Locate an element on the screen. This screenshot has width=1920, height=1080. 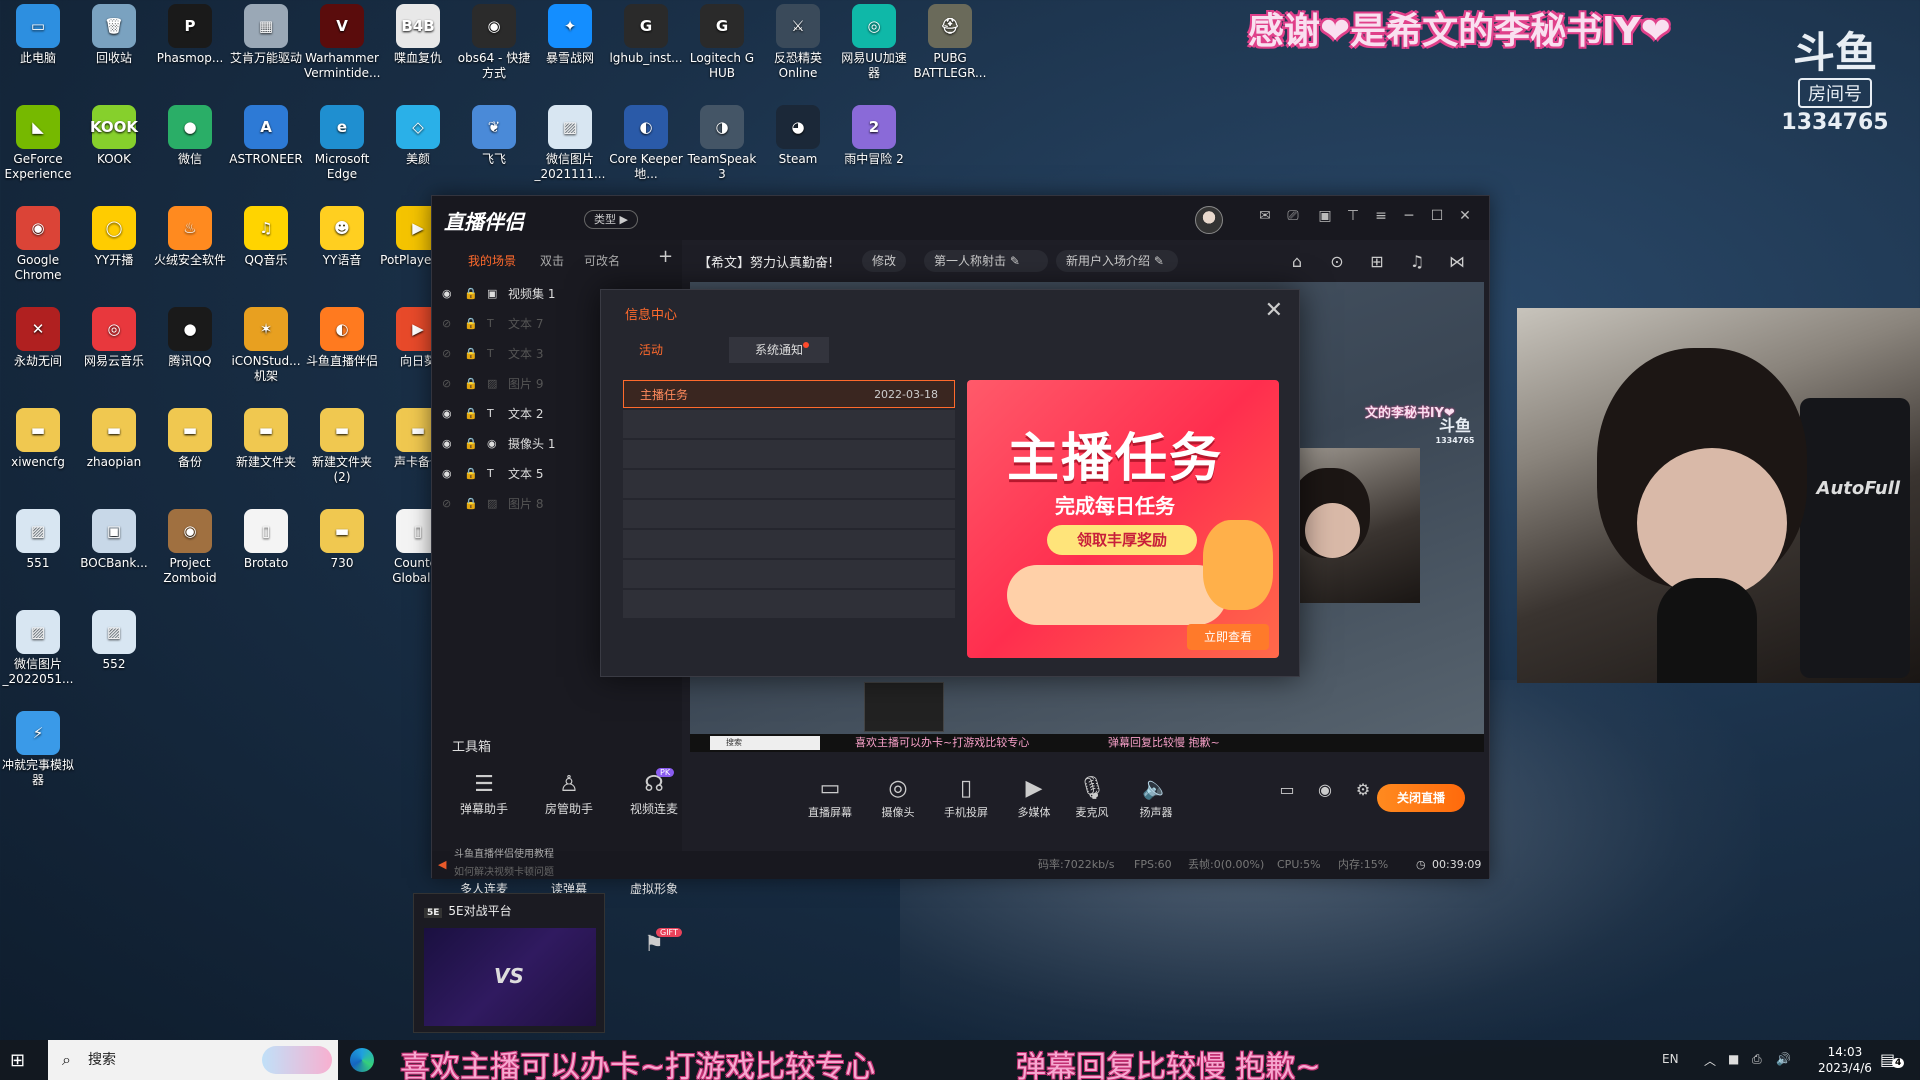
desktop-icon: ▬ 新建文件夹 is located at coordinates (266, 437).